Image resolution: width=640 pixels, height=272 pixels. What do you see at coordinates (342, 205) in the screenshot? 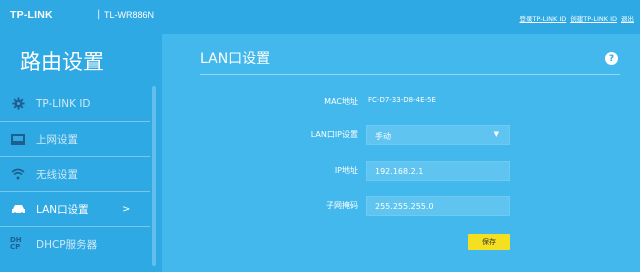
I see `mask-label: 子网掩码` at bounding box center [342, 205].